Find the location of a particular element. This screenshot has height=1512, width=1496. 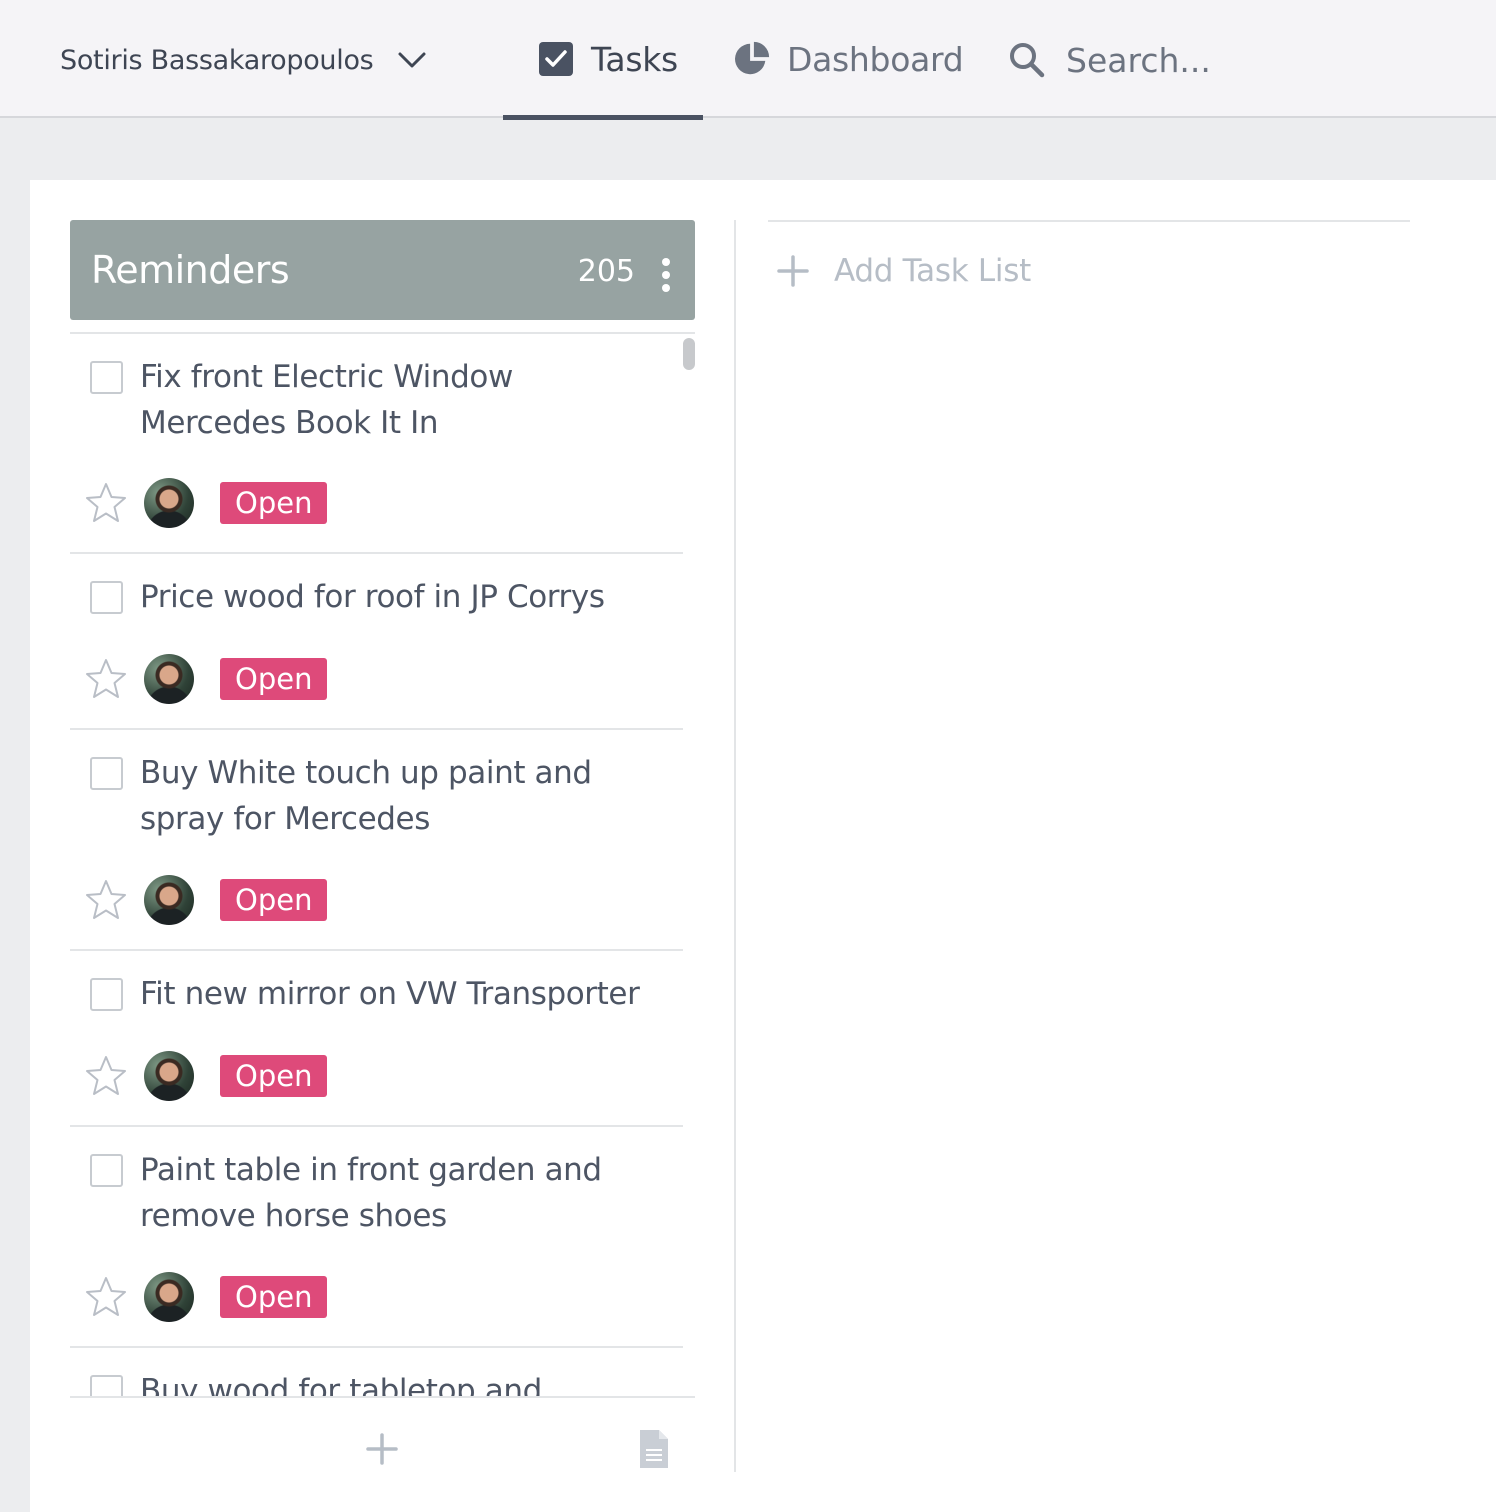

search-icon is located at coordinates (1027, 60).